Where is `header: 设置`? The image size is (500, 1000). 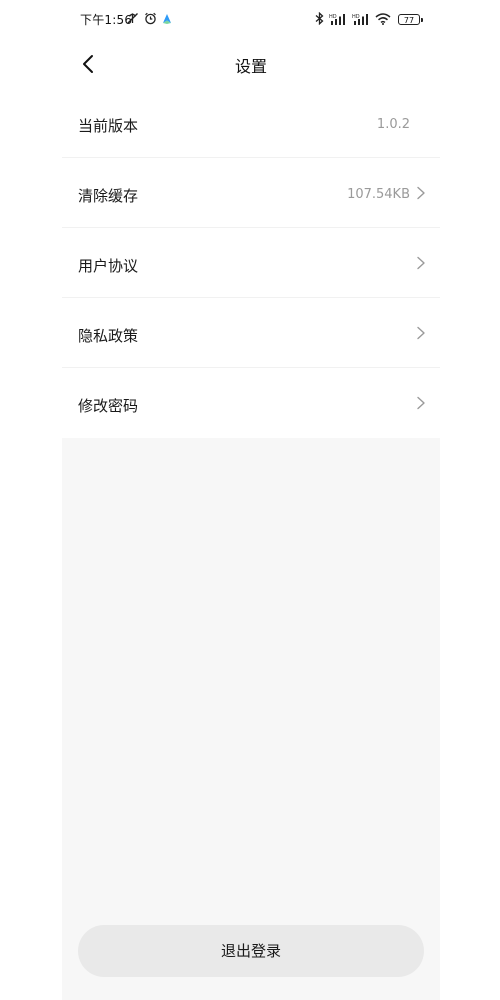
header: 设置 is located at coordinates (251, 64).